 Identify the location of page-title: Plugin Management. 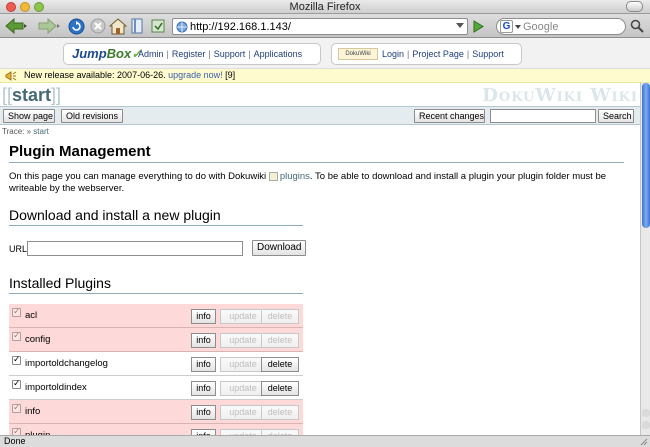
(316, 152).